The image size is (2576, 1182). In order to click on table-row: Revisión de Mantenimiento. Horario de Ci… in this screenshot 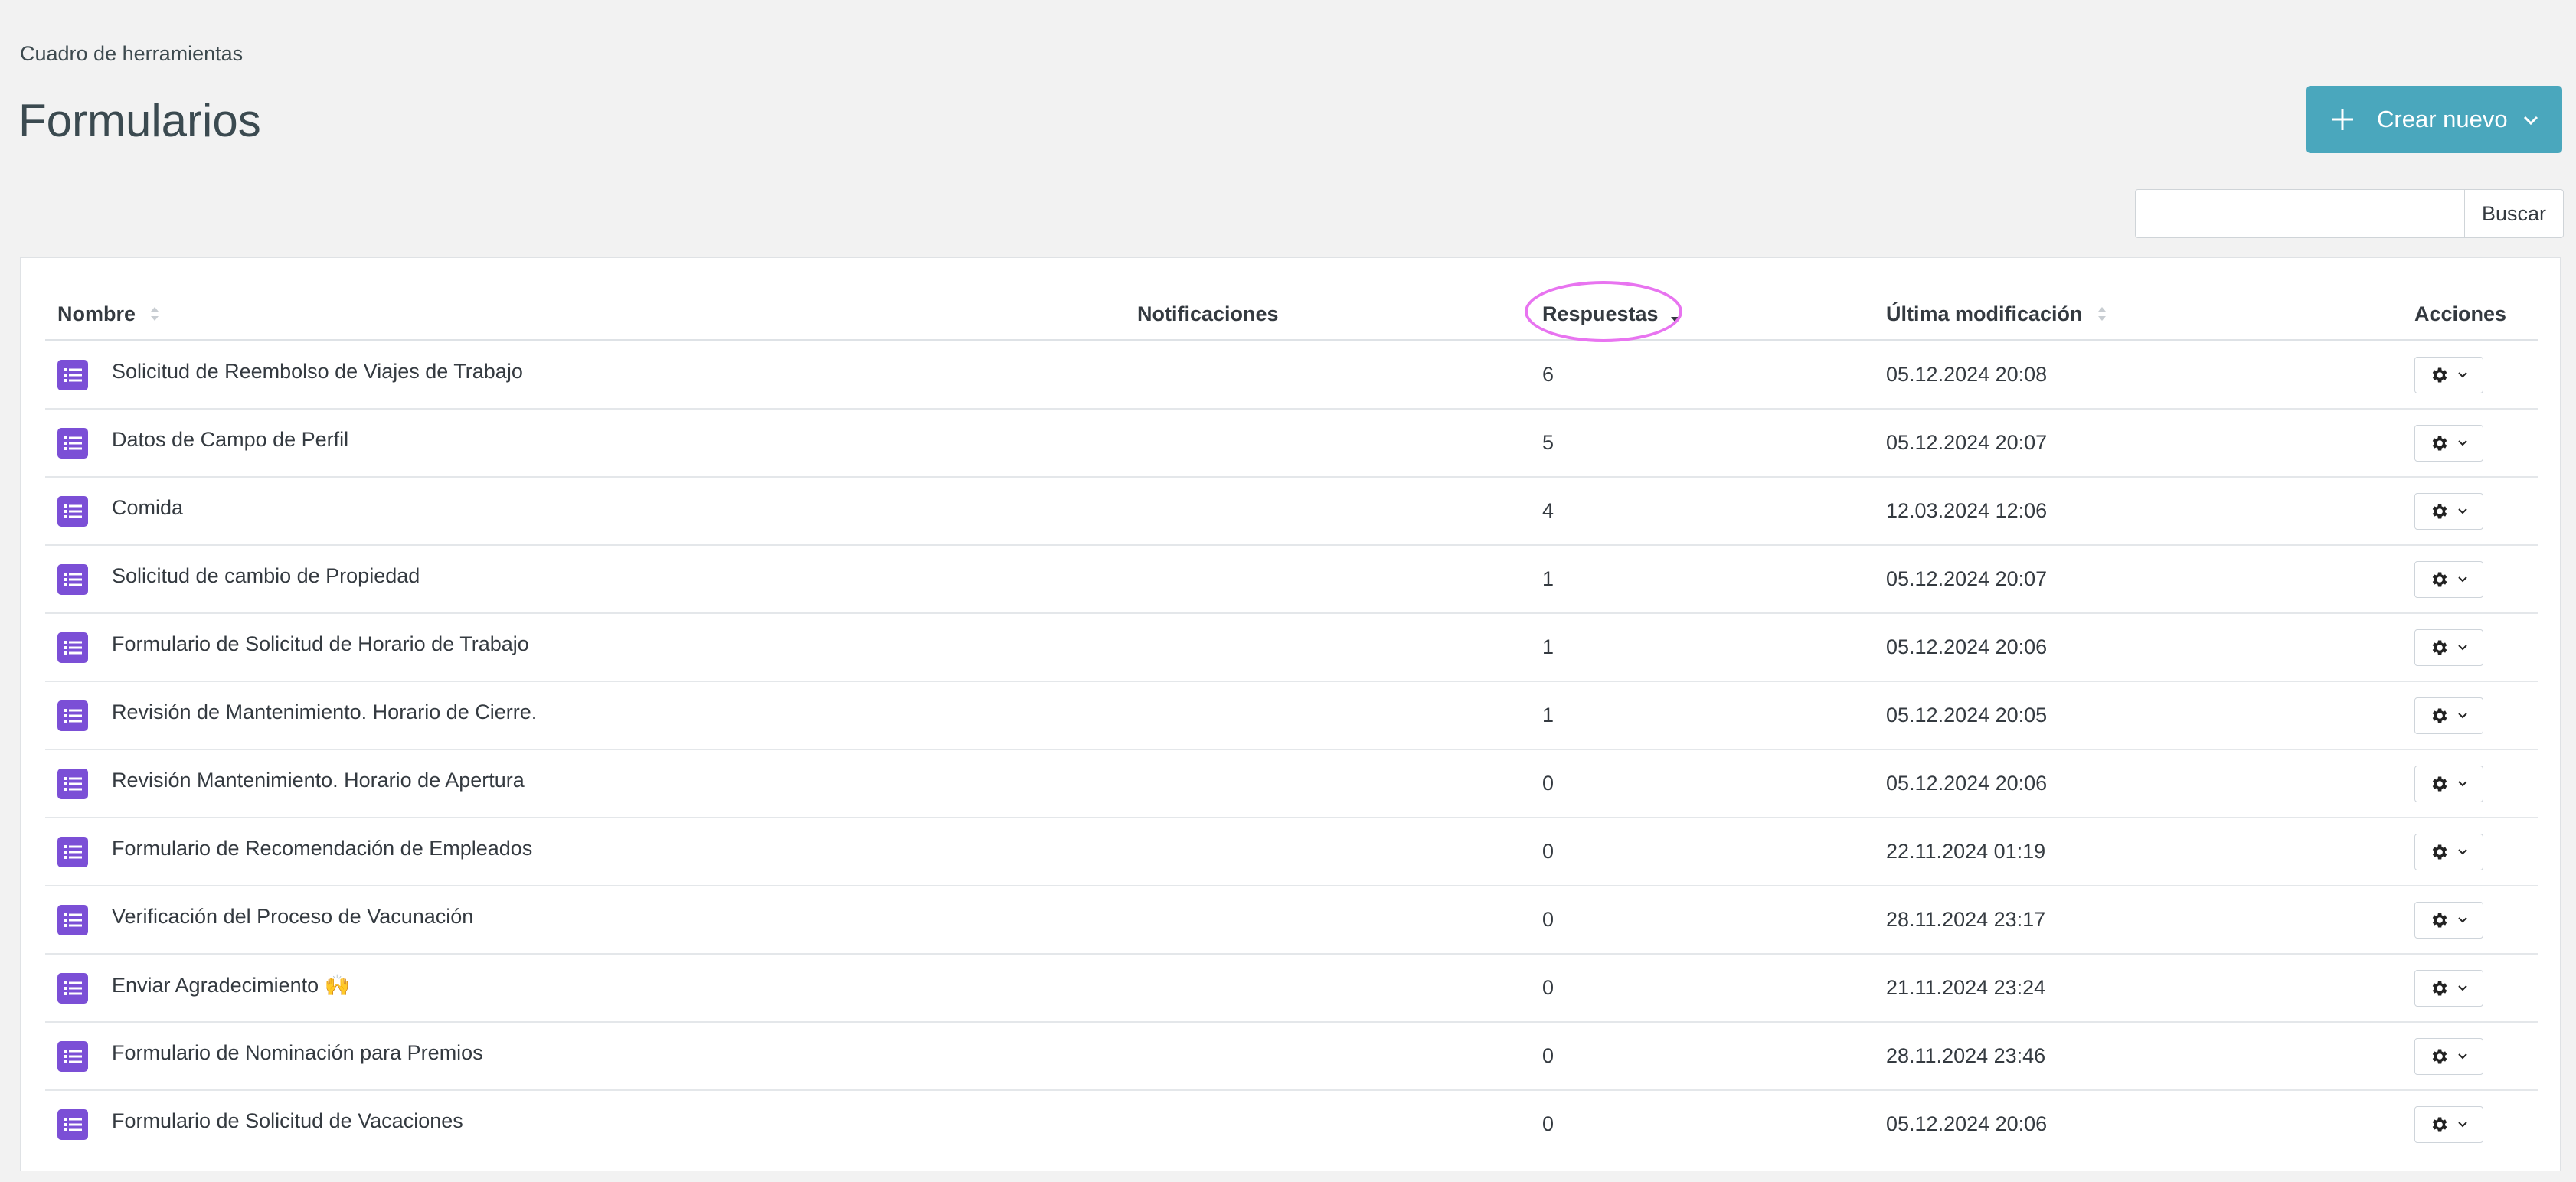, I will do `click(1291, 716)`.